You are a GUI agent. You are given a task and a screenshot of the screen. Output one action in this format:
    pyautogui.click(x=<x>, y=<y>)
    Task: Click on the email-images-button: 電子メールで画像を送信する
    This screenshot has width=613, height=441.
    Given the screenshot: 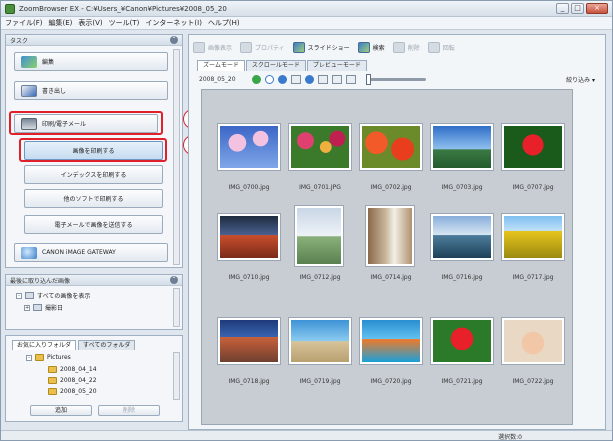 What is the action you would take?
    pyautogui.click(x=93, y=224)
    